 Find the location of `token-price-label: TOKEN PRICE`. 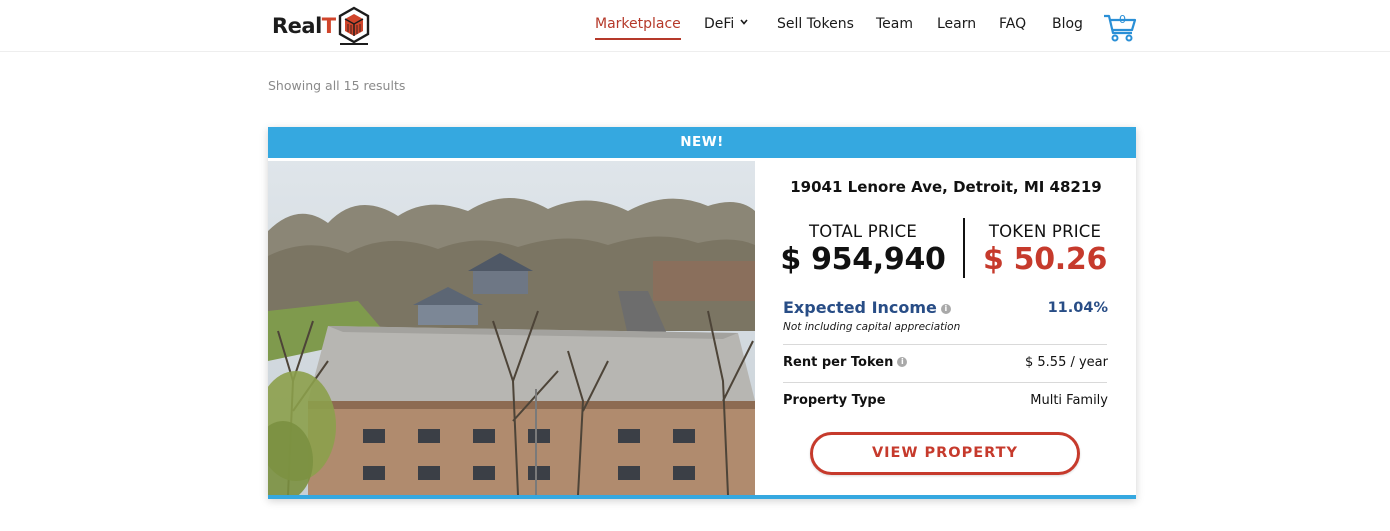

token-price-label: TOKEN PRICE is located at coordinates (1045, 231).